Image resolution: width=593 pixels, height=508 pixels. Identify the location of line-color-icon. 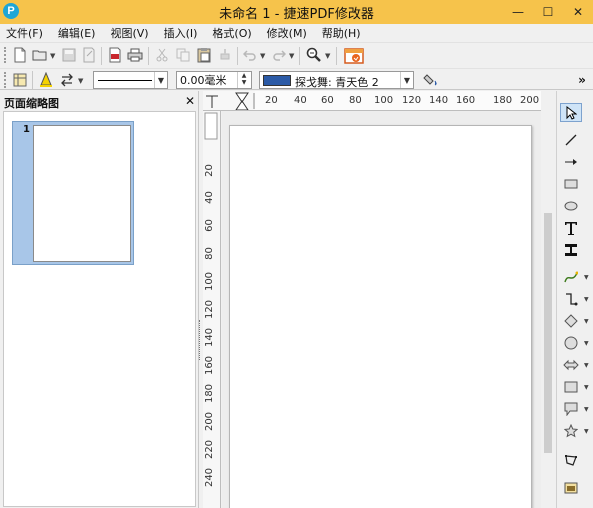
(46, 80).